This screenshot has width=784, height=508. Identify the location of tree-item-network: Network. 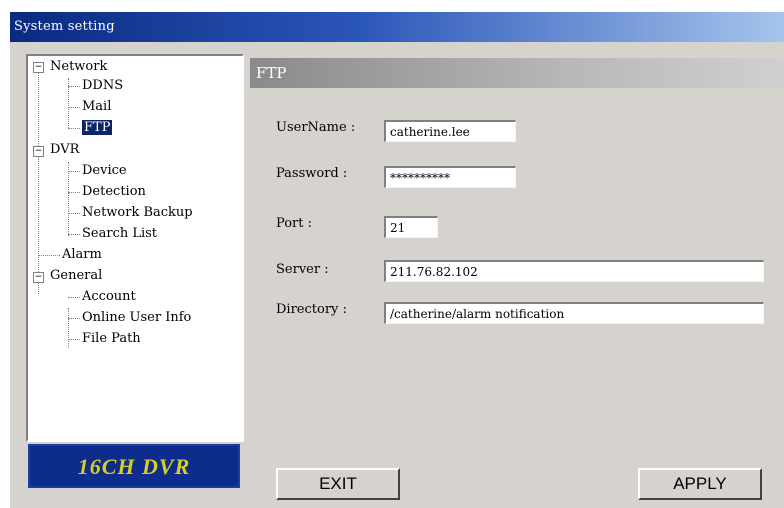
(78, 67).